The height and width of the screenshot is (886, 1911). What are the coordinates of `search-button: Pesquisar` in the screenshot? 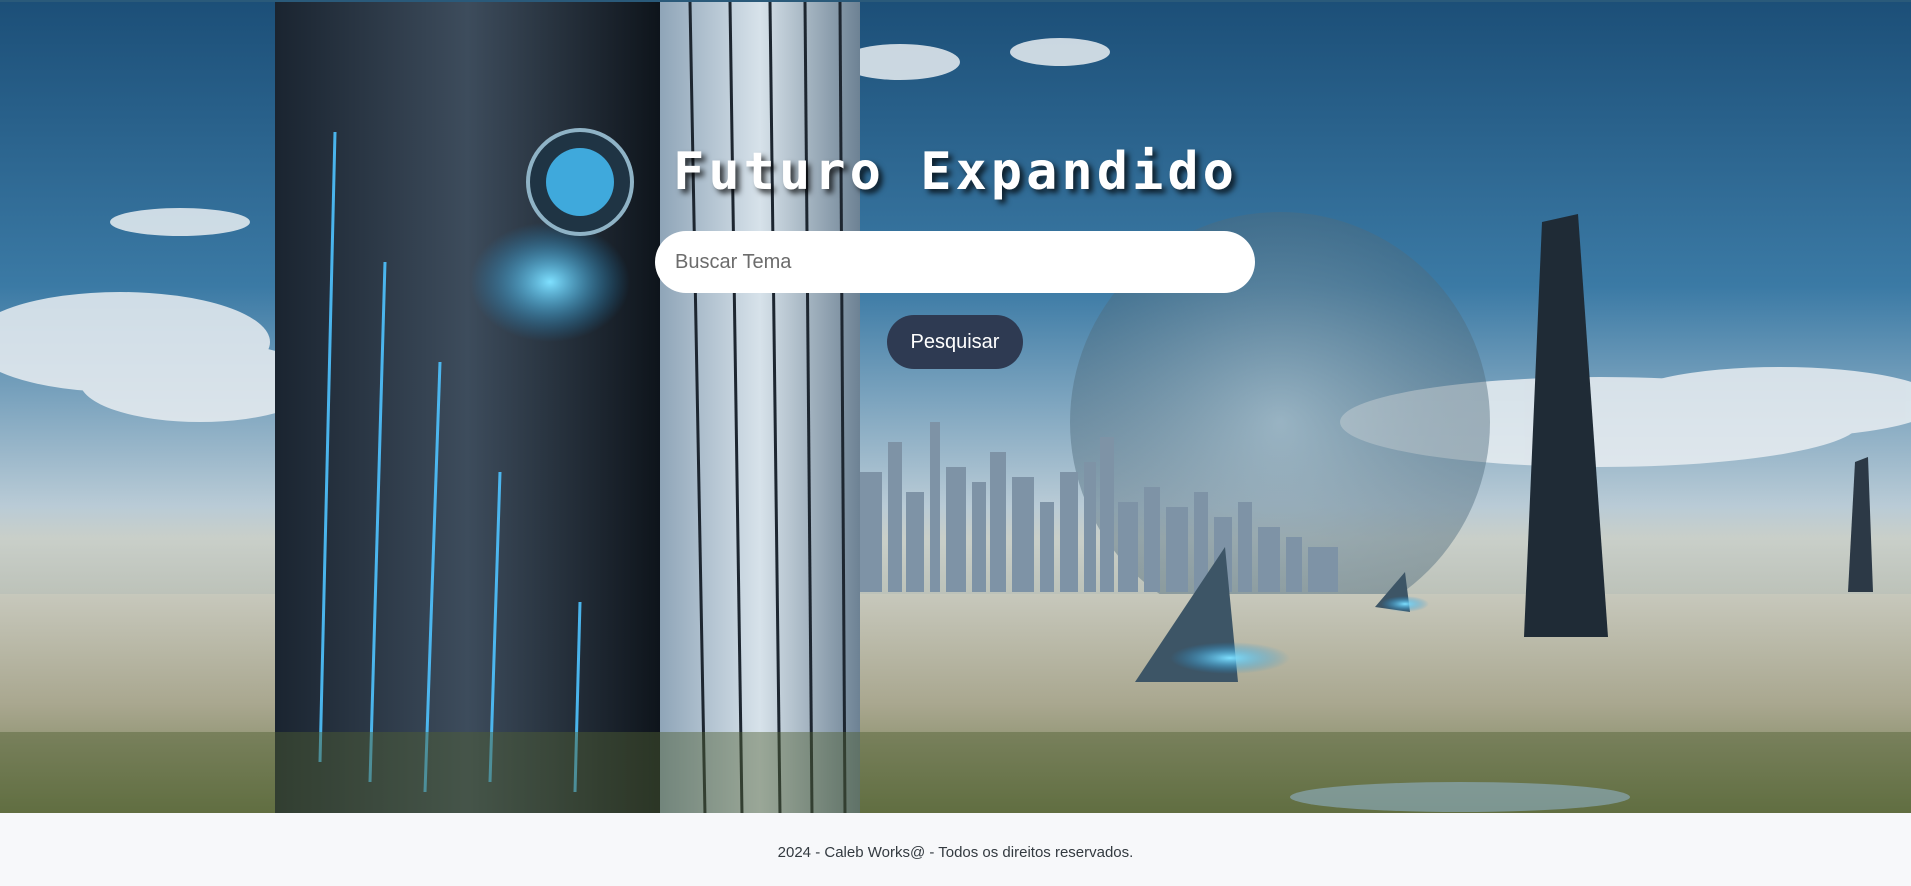 It's located at (955, 342).